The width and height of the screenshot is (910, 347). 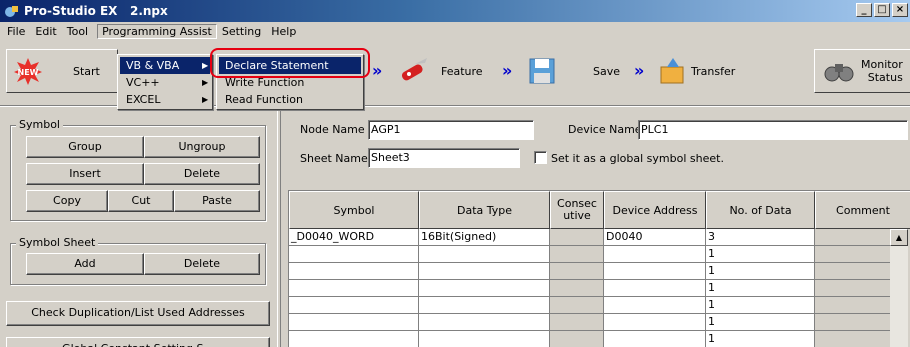 What do you see at coordinates (899, 237) in the screenshot?
I see `scroll-up-icon: ▲` at bounding box center [899, 237].